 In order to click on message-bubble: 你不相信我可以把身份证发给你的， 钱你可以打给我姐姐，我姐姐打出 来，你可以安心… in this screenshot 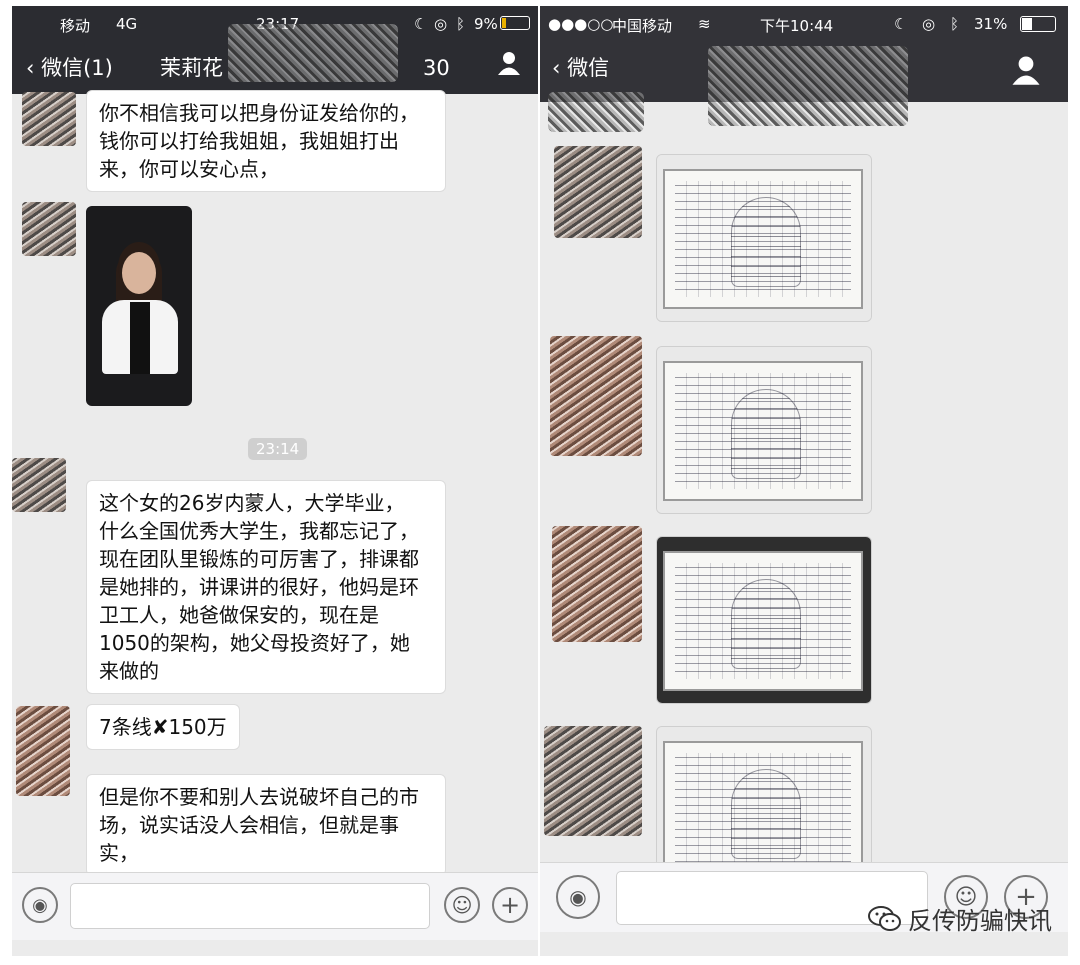, I will do `click(266, 141)`.